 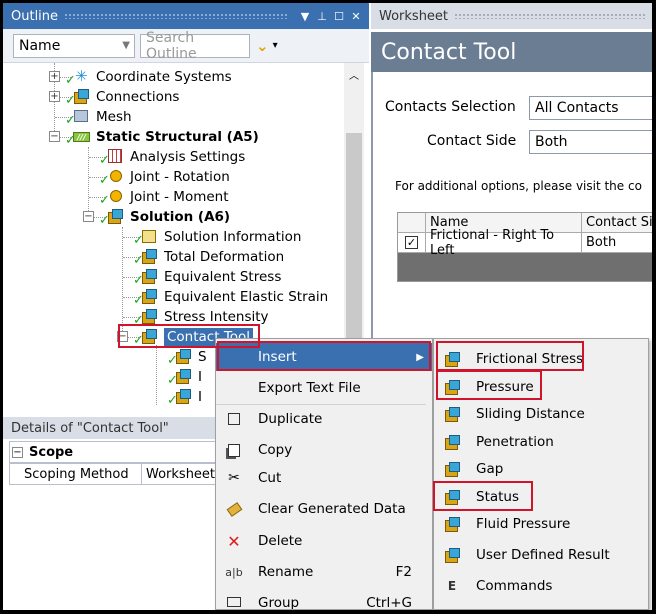 I want to click on menu-item-duplicate: Duplicate, so click(x=324, y=419).